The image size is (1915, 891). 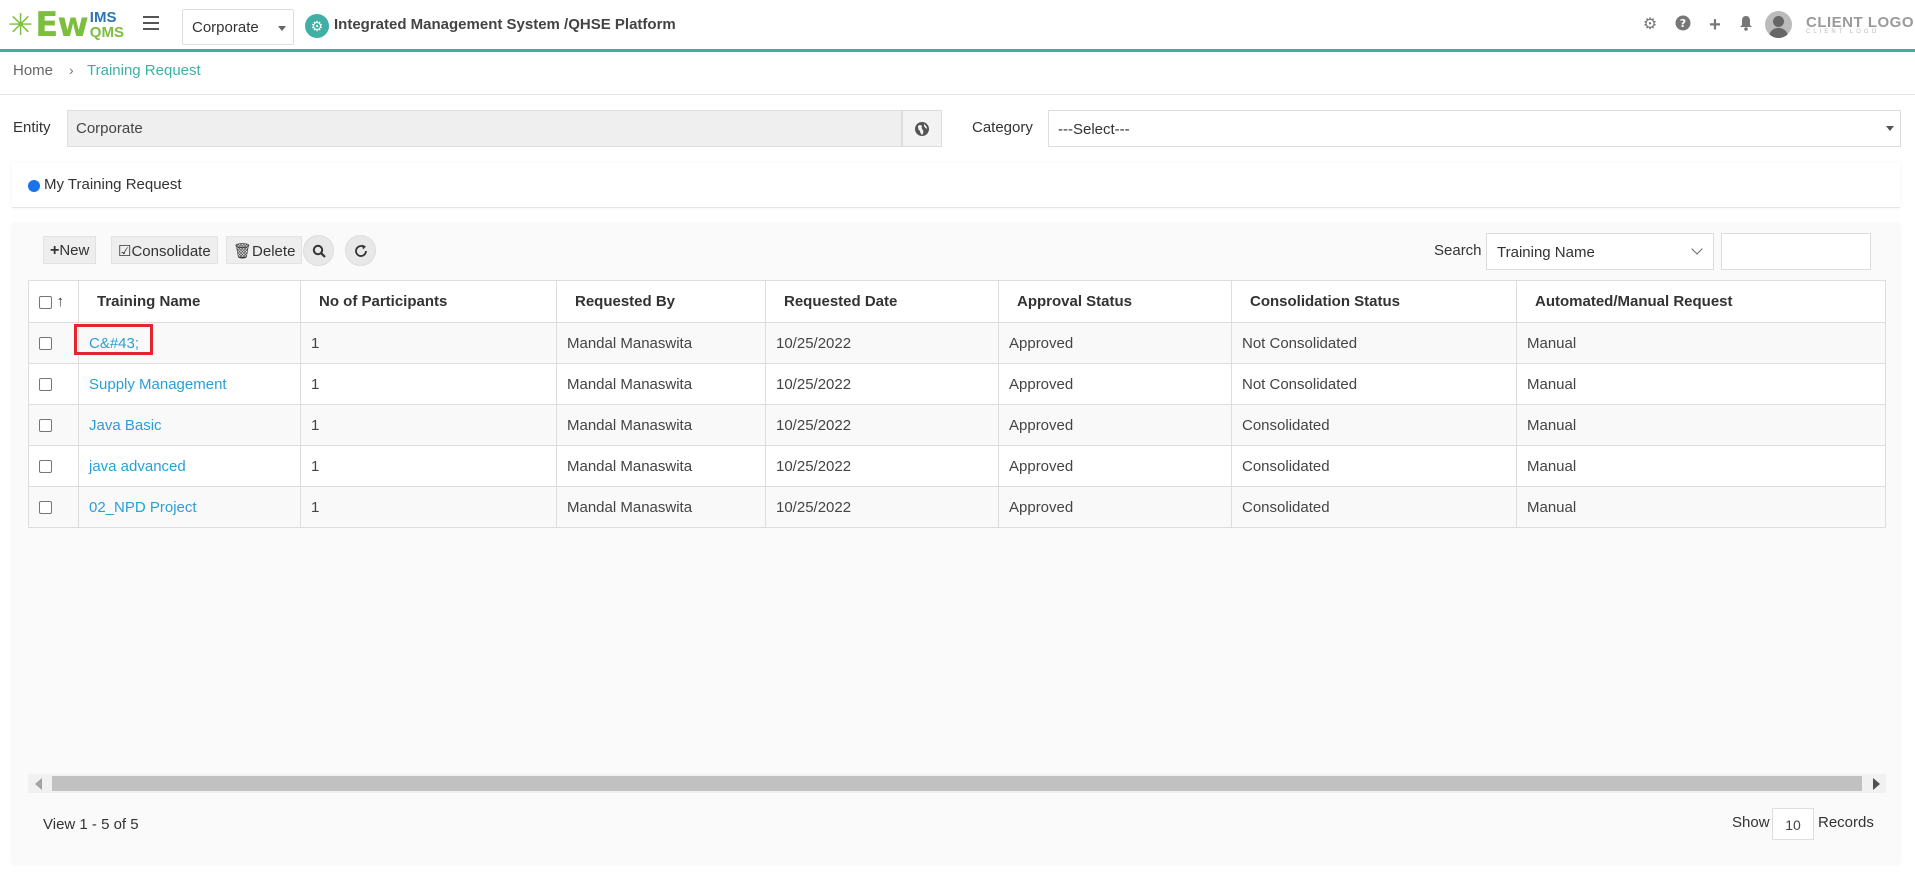 I want to click on entity-switcher-select: Corporate, so click(x=238, y=27).